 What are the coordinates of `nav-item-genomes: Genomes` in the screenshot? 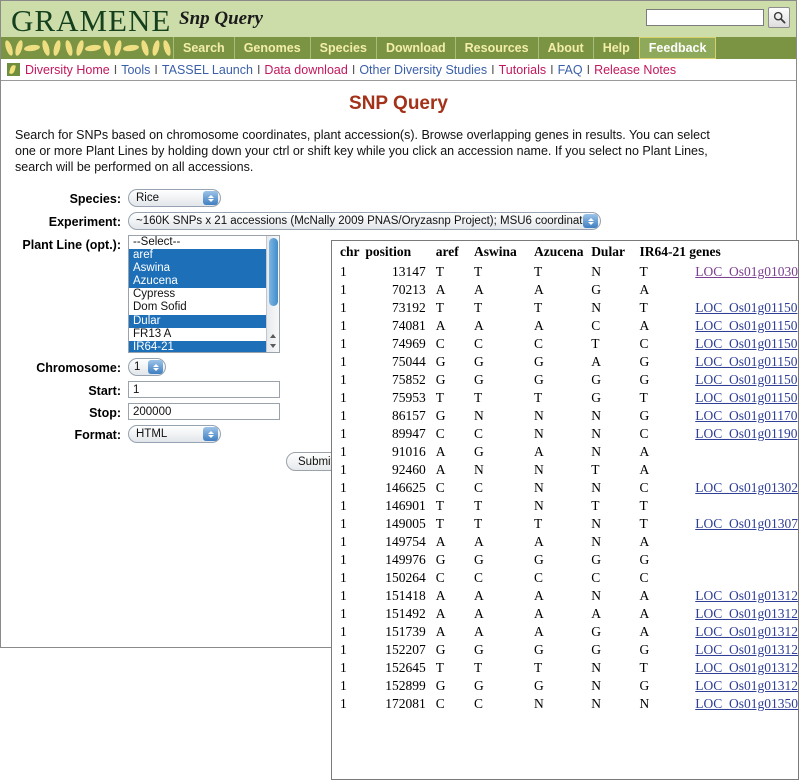 It's located at (271, 48).